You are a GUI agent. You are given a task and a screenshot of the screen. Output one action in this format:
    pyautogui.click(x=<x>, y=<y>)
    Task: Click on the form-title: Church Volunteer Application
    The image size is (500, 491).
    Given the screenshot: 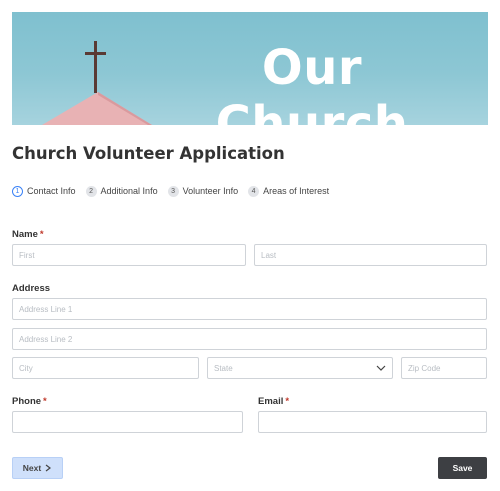 What is the action you would take?
    pyautogui.click(x=148, y=153)
    